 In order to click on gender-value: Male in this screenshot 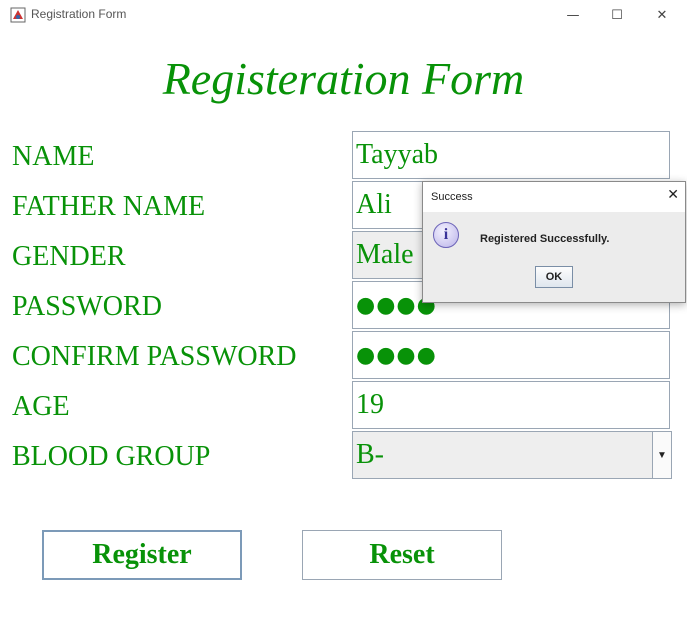, I will do `click(385, 254)`.